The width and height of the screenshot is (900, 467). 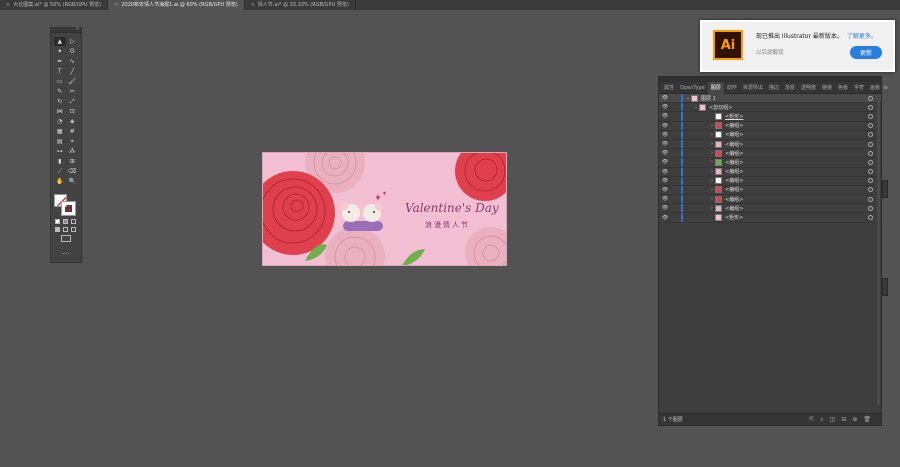 What do you see at coordinates (60, 81) in the screenshot?
I see `rectangle-tool-icon: ▭` at bounding box center [60, 81].